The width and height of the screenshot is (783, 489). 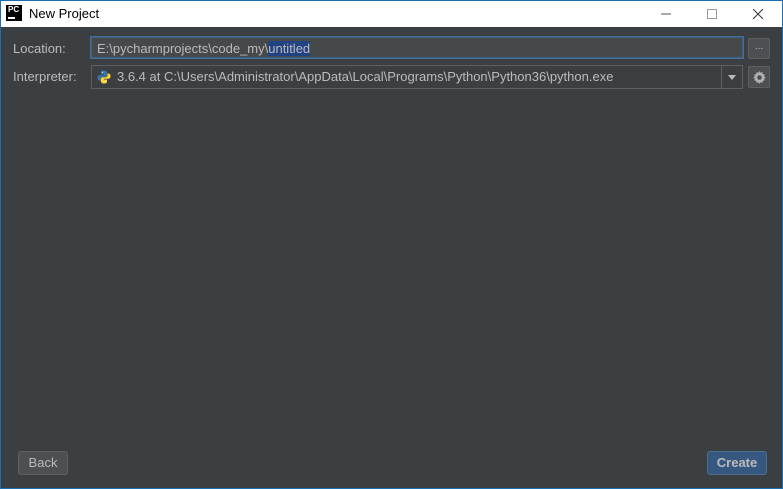 What do you see at coordinates (45, 76) in the screenshot?
I see `interpreter-label: Interpreter:` at bounding box center [45, 76].